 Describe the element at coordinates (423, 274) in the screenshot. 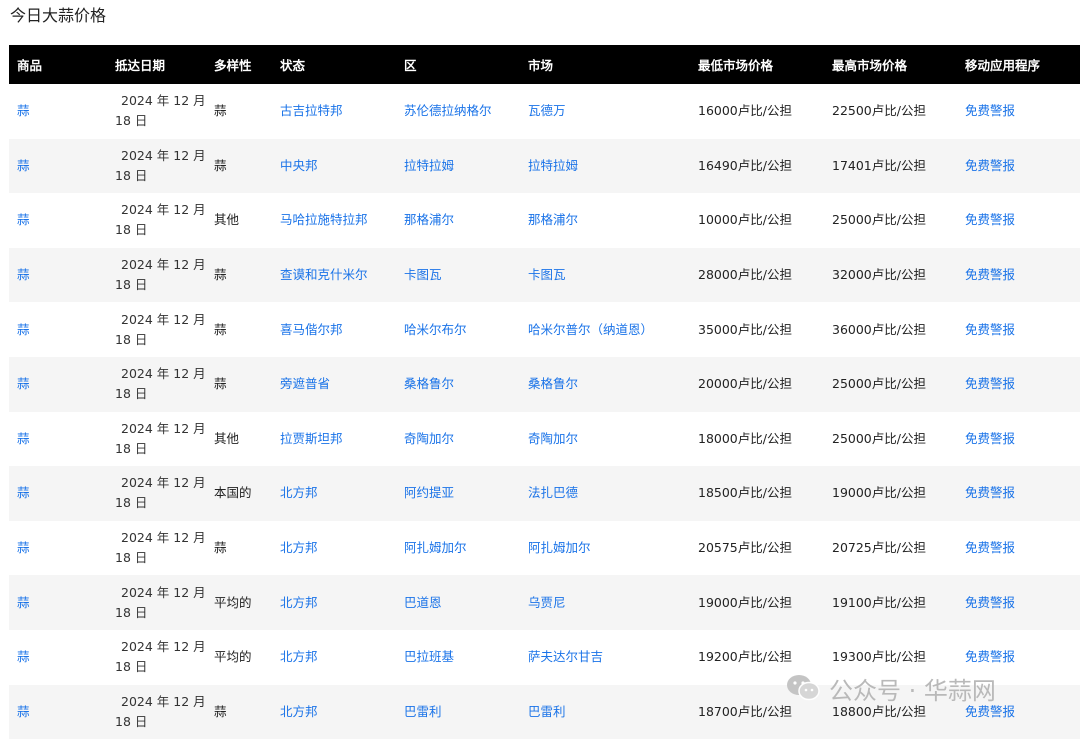

I see `district-link: 卡图瓦` at that location.